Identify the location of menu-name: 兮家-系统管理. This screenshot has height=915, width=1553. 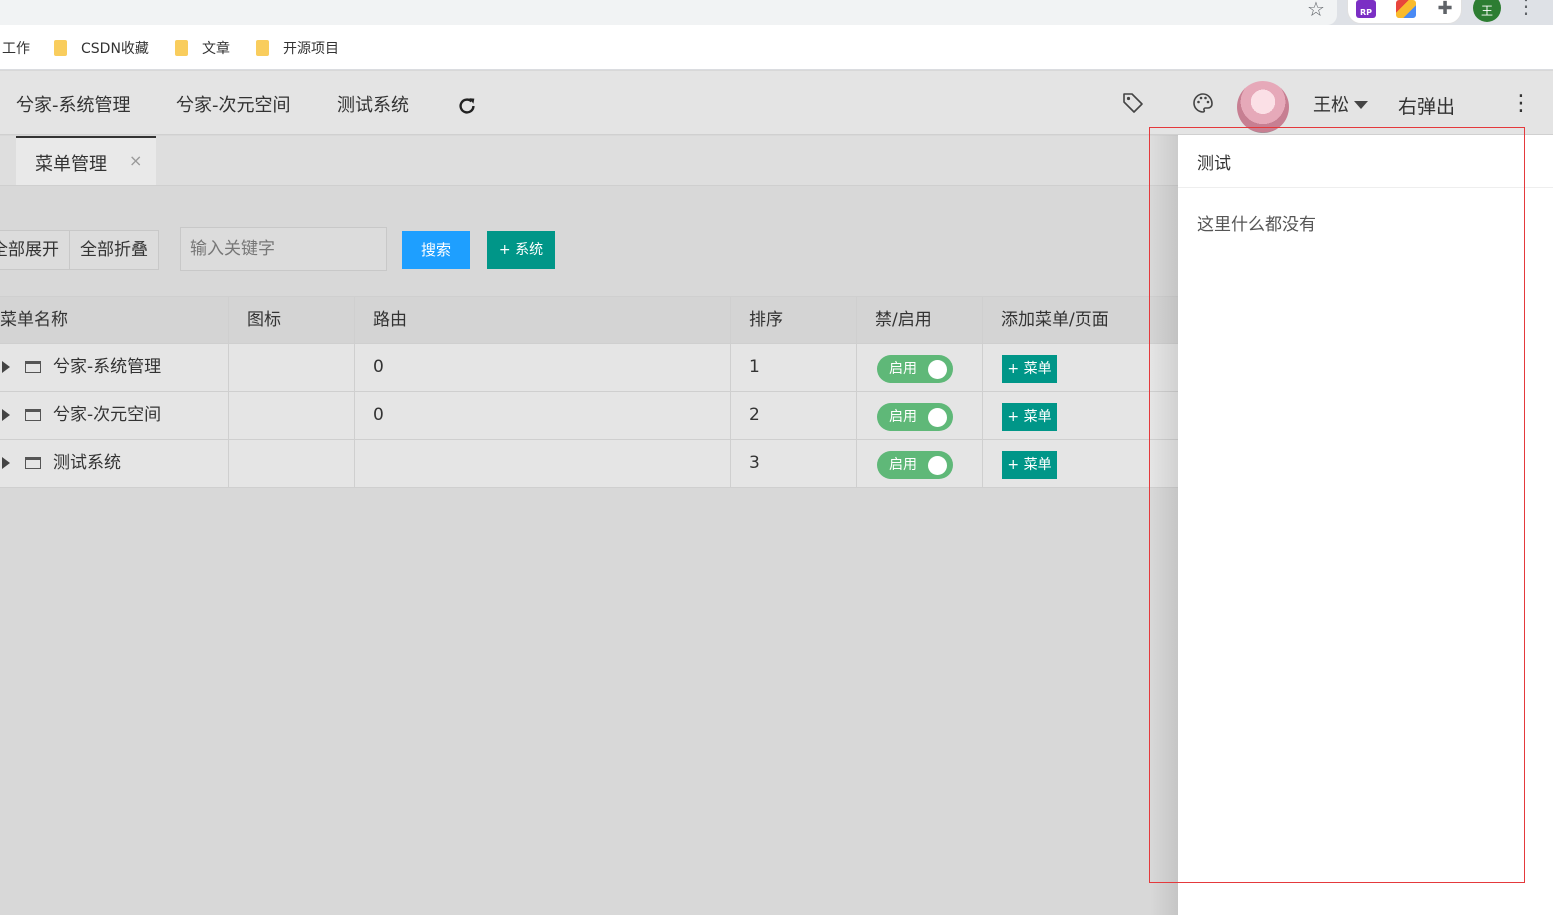
(107, 367).